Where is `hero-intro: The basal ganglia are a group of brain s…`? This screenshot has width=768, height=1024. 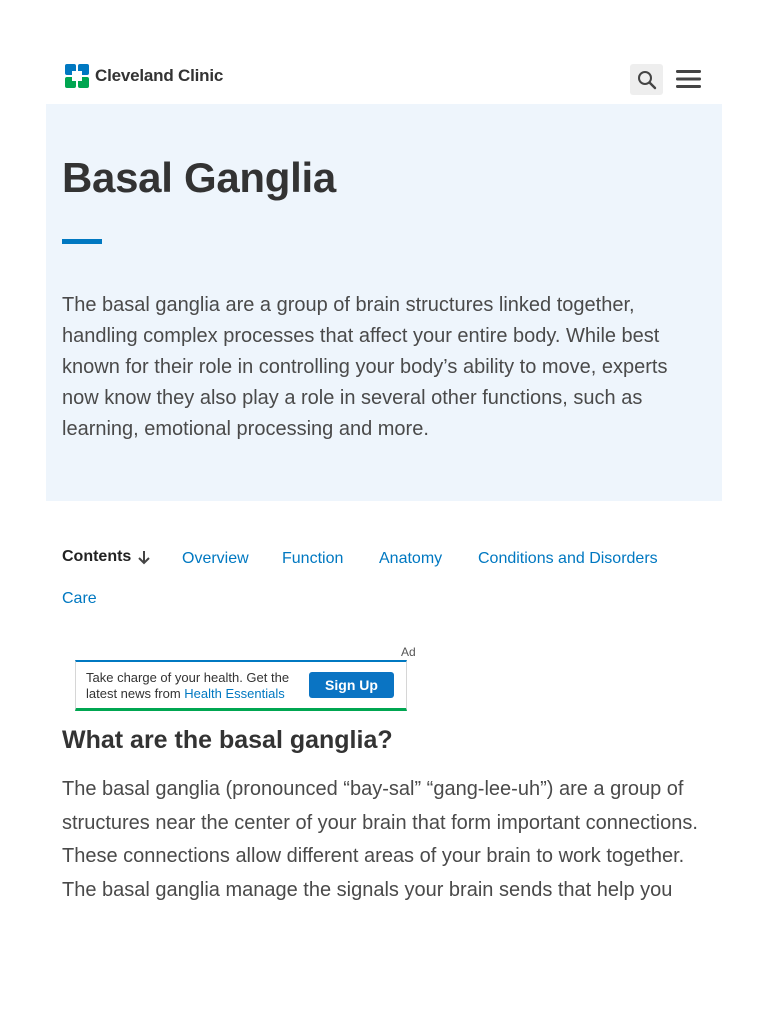
hero-intro: The basal ganglia are a group of brain s… is located at coordinates (365, 367).